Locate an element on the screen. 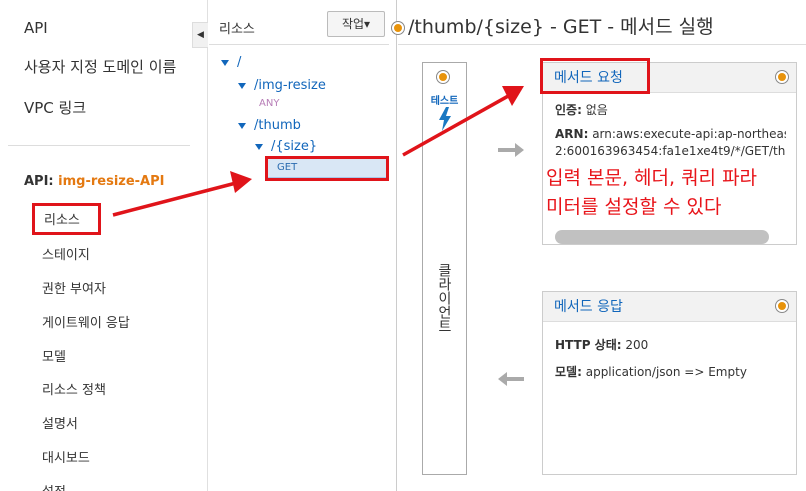 The image size is (806, 491). method-response-link: 메서드 응답 is located at coordinates (588, 307).